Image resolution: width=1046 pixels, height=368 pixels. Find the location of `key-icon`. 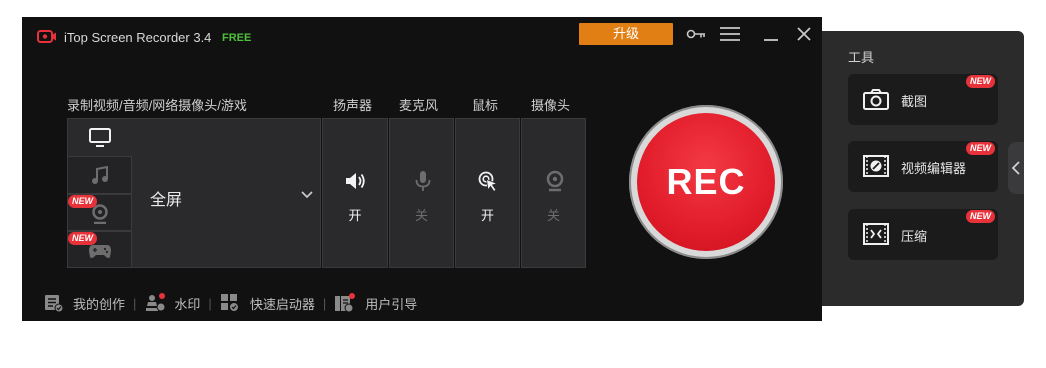

key-icon is located at coordinates (696, 34).